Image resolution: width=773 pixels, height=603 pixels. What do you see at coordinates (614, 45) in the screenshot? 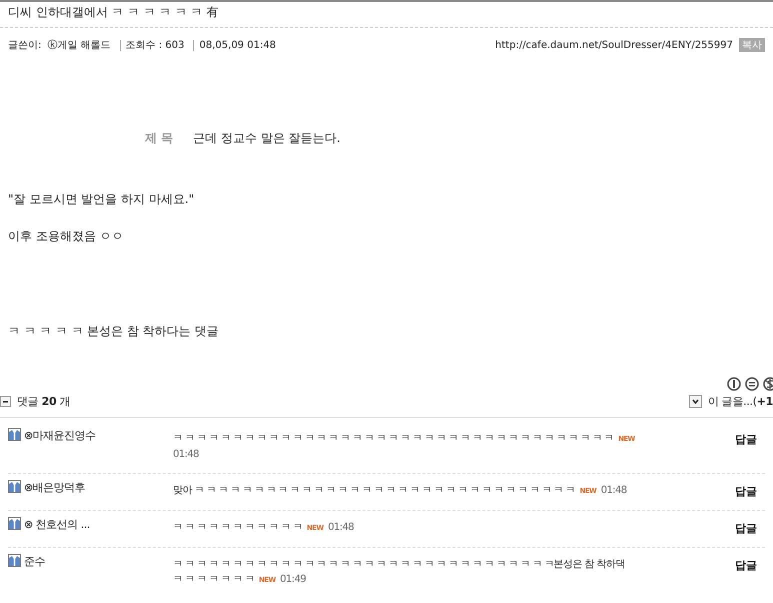
I see `post-url: http://cafe.daum.net/SoulDresser/4ENY/255997` at bounding box center [614, 45].